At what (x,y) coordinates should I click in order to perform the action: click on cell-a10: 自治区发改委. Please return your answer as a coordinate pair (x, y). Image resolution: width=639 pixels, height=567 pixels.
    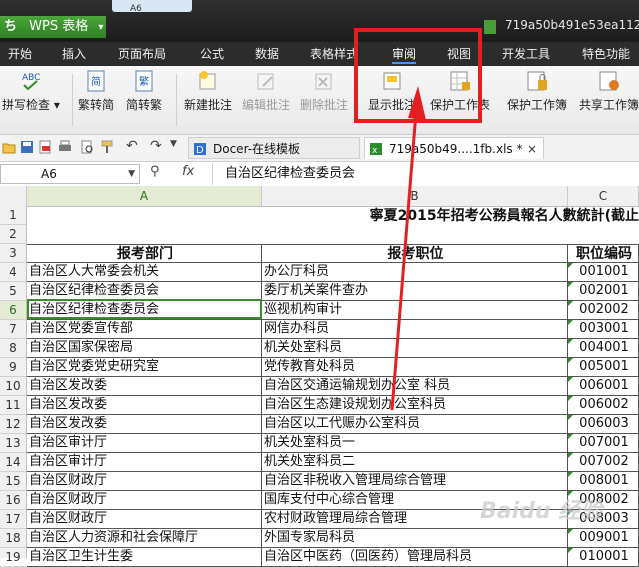
    Looking at the image, I should click on (144, 386).